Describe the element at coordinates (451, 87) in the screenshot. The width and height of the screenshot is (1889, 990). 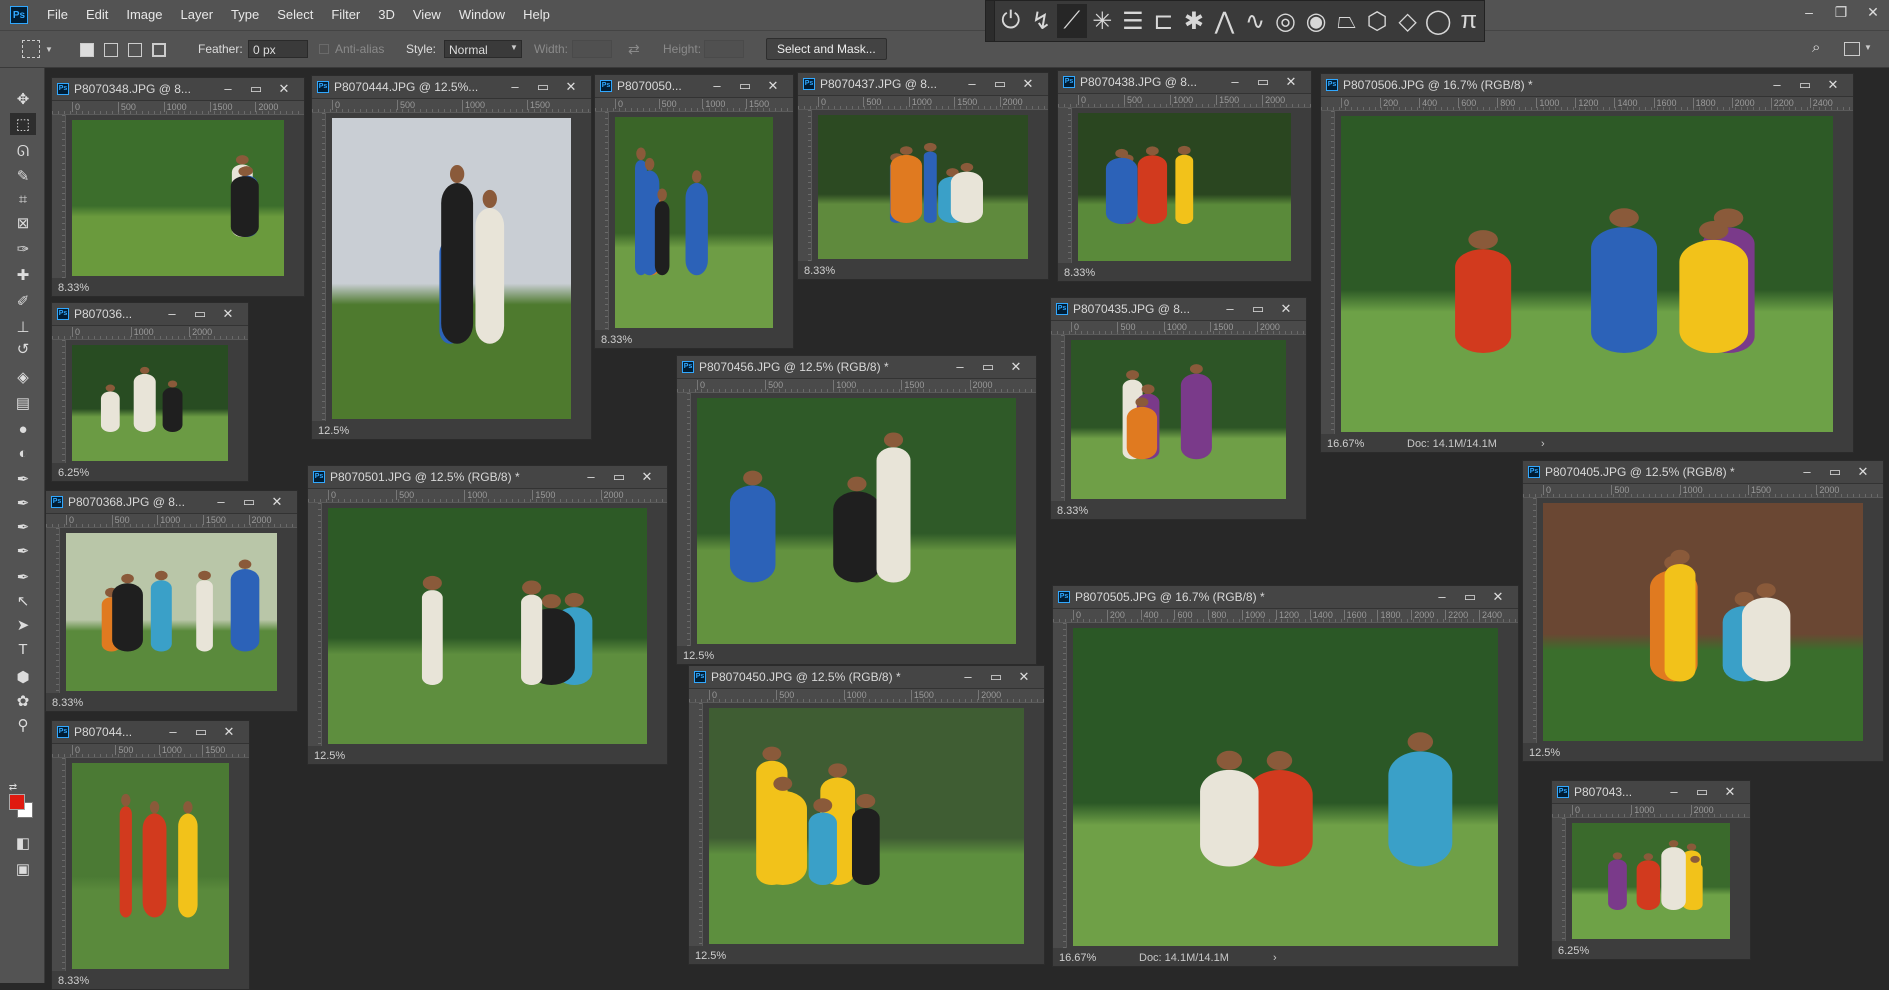
I see `document-titlebar: Ps P8070444.JPG @ 12.5%... – ▭ ✕` at that location.